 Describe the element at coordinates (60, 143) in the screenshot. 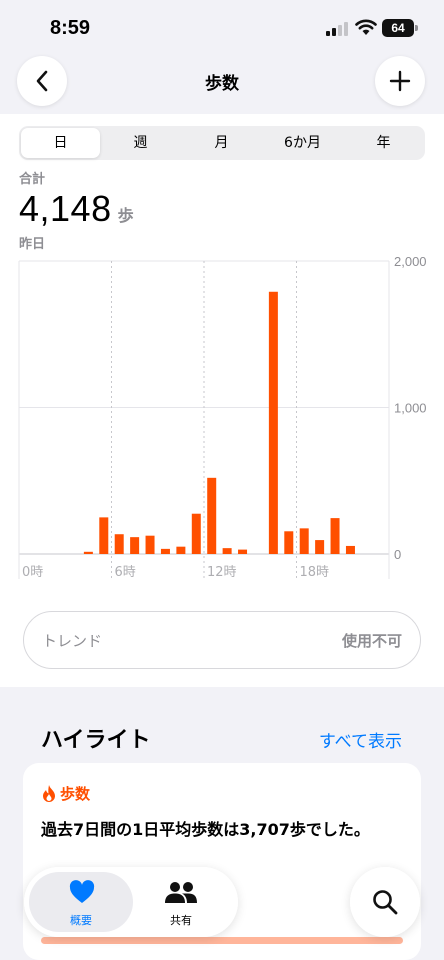

I see `segment-day: 日` at that location.